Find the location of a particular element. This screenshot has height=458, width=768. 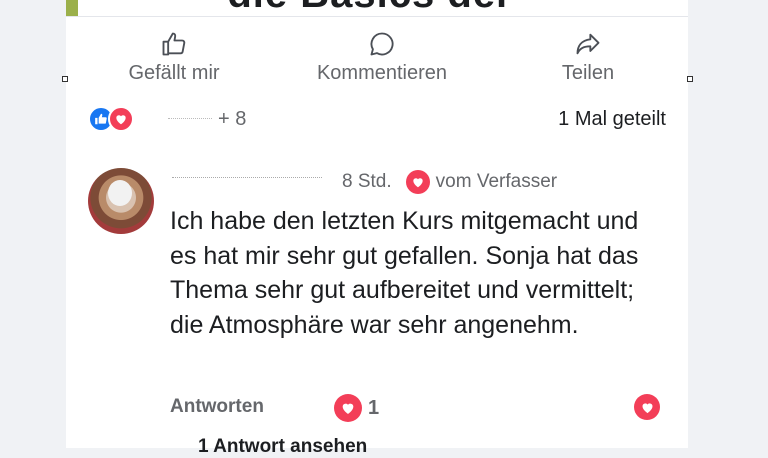

share-label: Teilen is located at coordinates (588, 73).